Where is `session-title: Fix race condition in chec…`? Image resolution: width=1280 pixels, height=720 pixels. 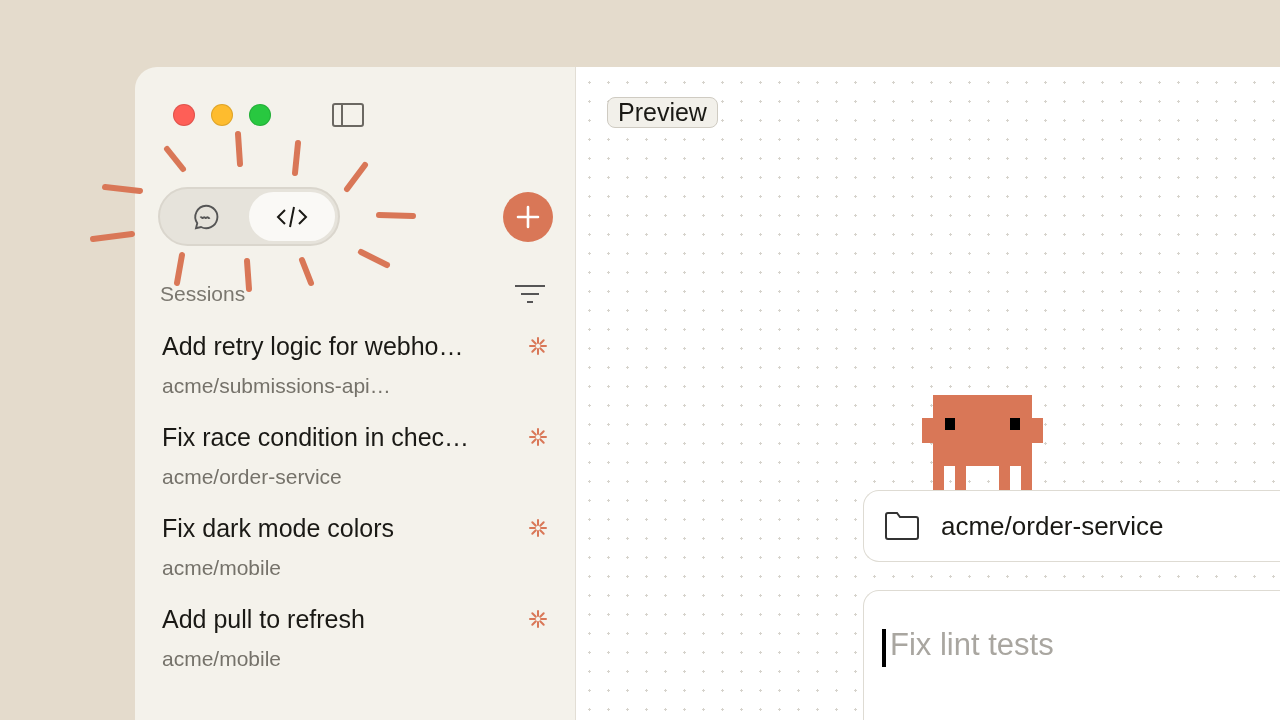 session-title: Fix race condition in chec… is located at coordinates (316, 437).